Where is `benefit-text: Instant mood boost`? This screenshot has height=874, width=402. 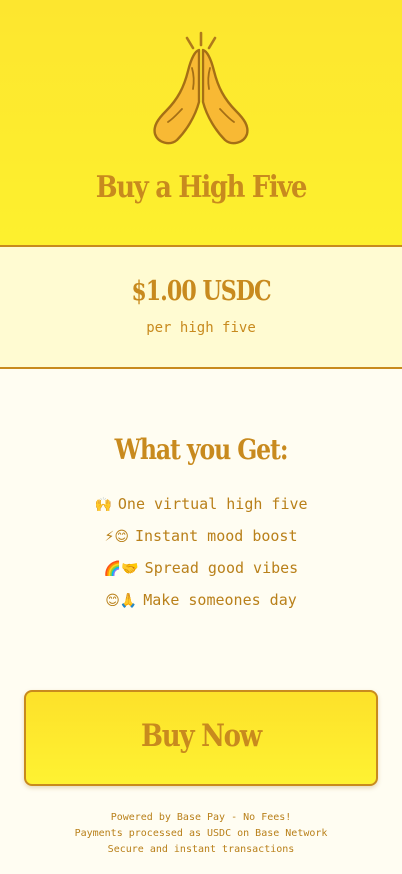 benefit-text: Instant mood boost is located at coordinates (216, 536).